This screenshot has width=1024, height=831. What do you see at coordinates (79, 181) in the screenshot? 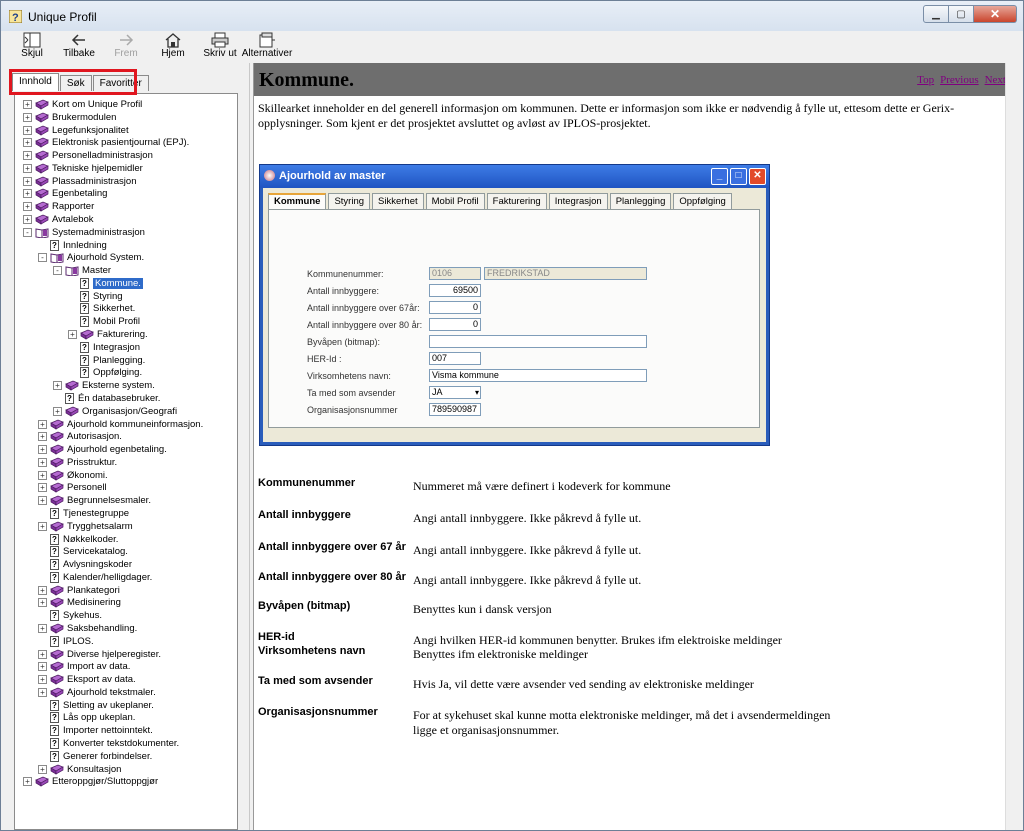
I see `tree-item: + Plassadministrasjon` at bounding box center [79, 181].